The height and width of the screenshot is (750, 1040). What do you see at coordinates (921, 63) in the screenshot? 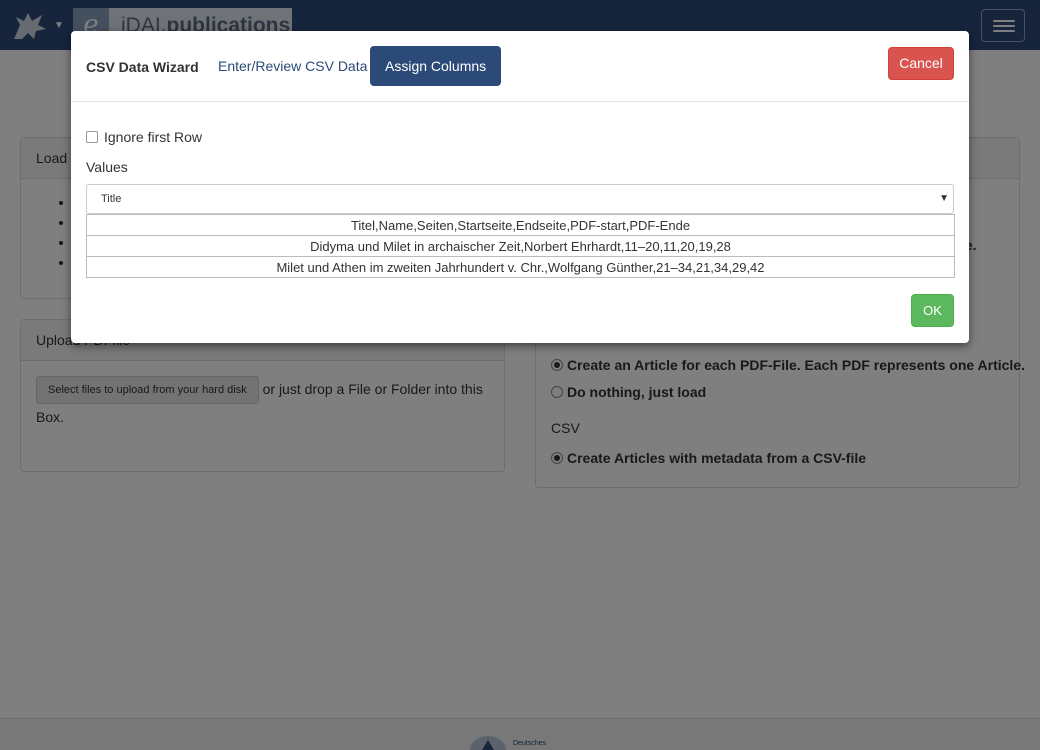
I see `cancel-button: Cancel` at bounding box center [921, 63].